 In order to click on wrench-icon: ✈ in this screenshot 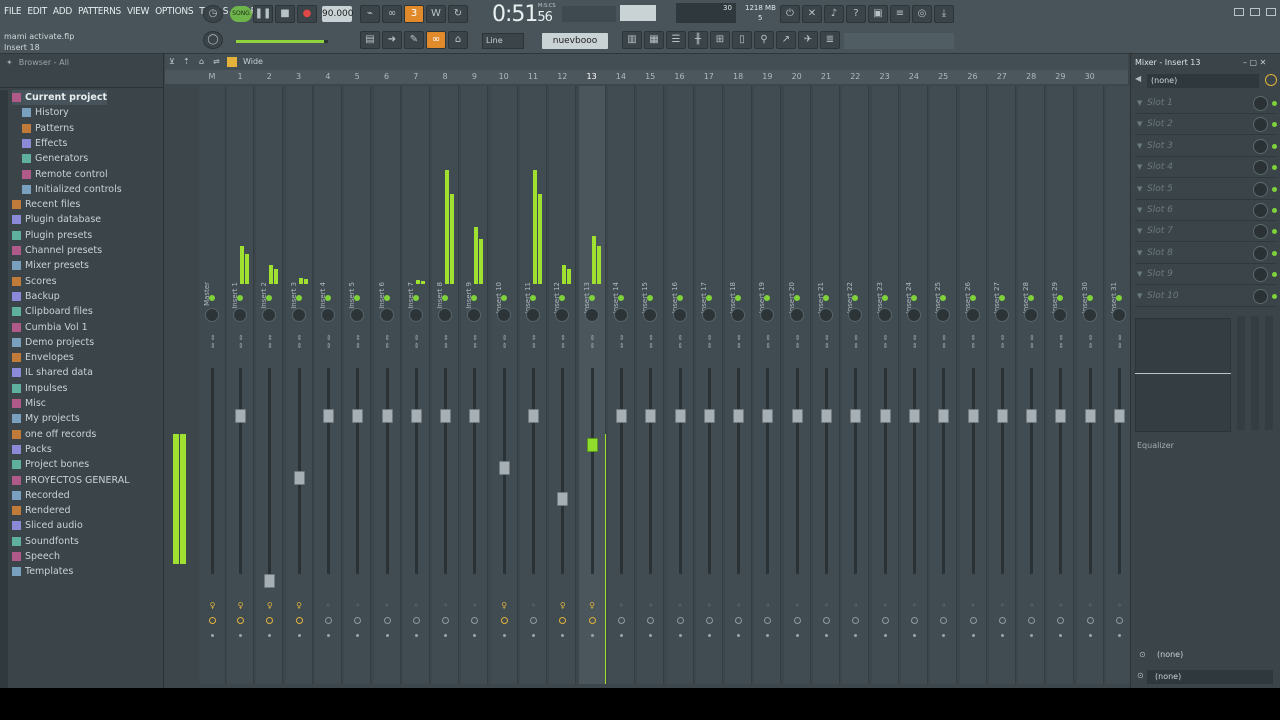, I will do `click(808, 40)`.